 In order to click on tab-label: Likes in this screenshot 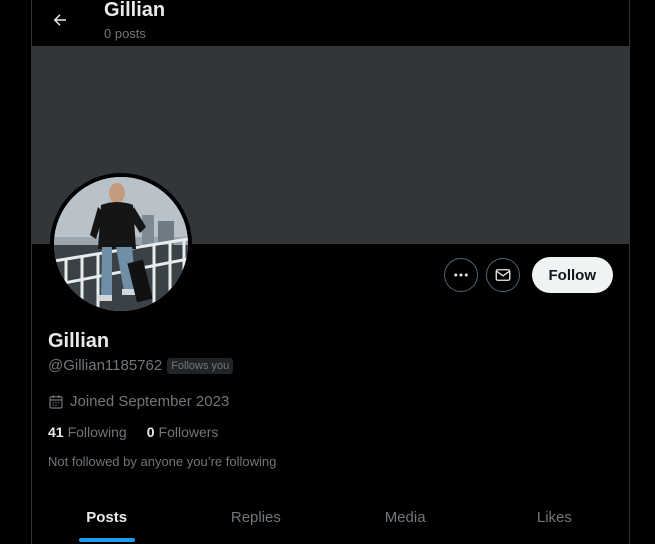, I will do `click(554, 517)`.